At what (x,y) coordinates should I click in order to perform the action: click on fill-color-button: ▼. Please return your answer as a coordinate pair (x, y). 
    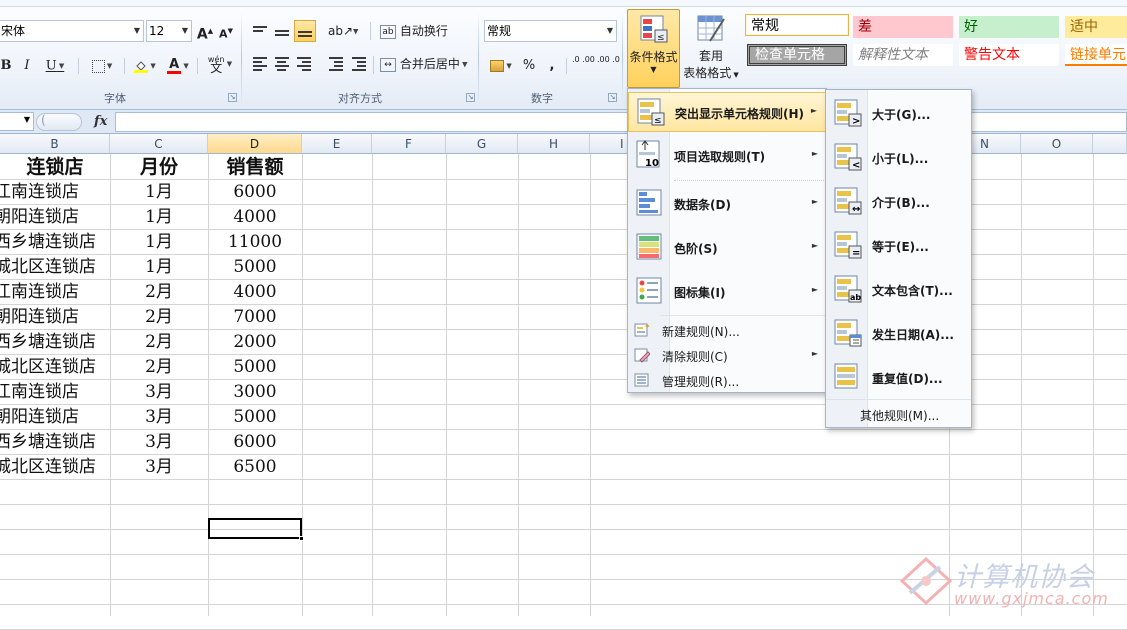
    Looking at the image, I should click on (145, 66).